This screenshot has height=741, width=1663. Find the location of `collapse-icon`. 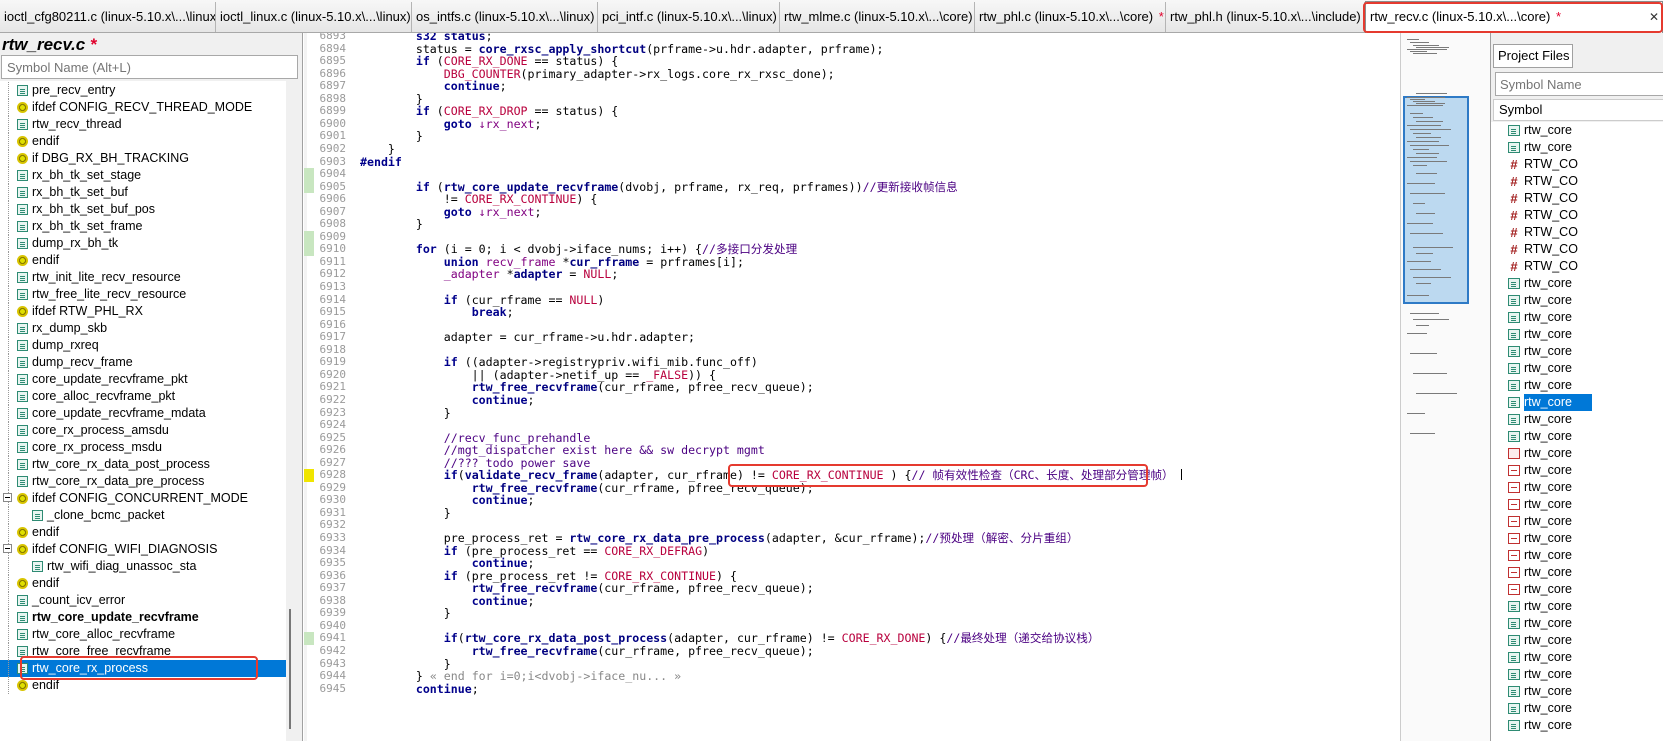

collapse-icon is located at coordinates (7, 548).